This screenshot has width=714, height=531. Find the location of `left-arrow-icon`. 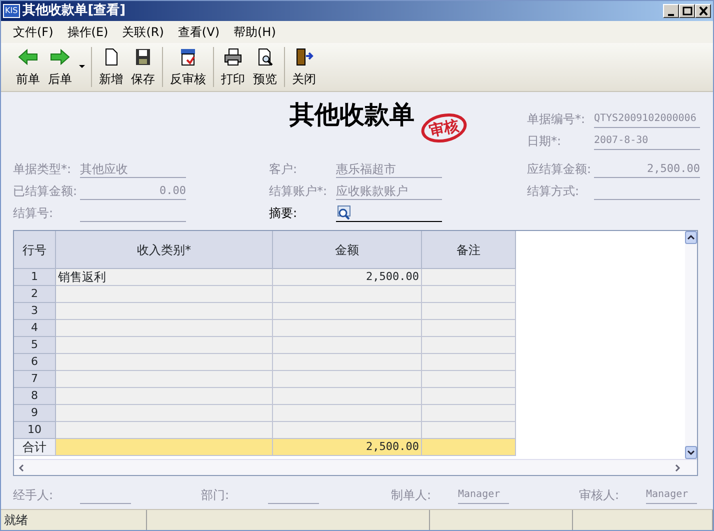

left-arrow-icon is located at coordinates (28, 56).